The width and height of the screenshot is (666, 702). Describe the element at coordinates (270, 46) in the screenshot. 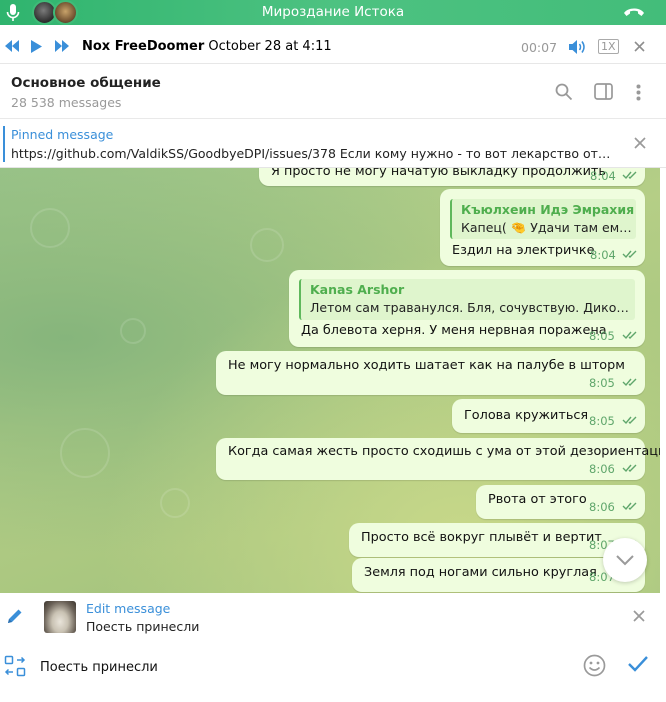

I see `track-date: October 28 at 4:11` at that location.